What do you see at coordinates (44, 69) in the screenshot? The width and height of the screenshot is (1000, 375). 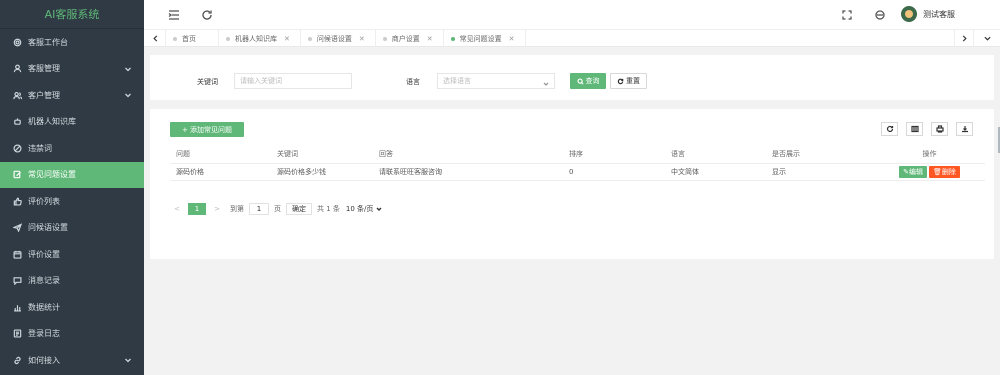 I see `sidebar-item-label: 客服管理` at bounding box center [44, 69].